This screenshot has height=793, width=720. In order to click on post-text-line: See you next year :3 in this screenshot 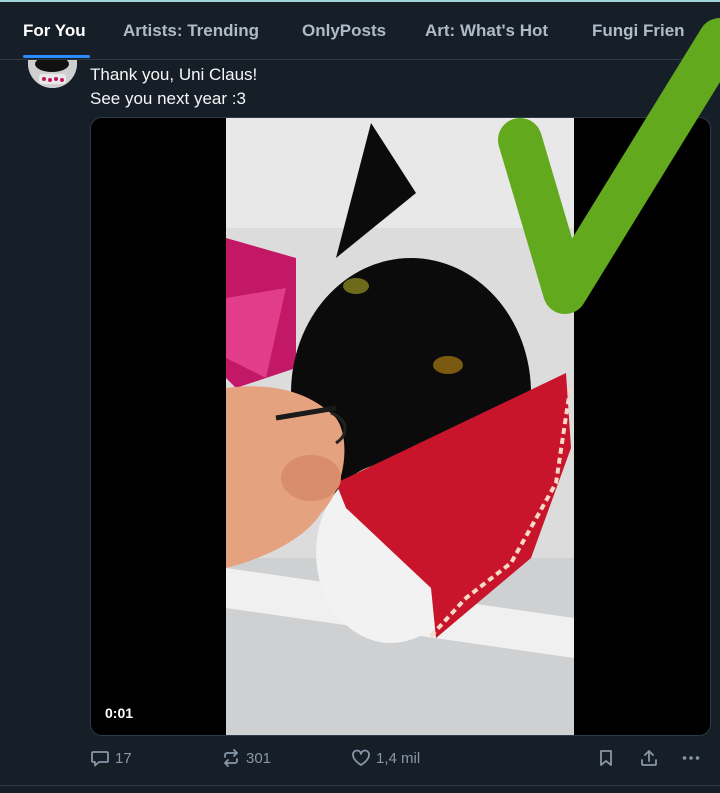, I will do `click(168, 98)`.